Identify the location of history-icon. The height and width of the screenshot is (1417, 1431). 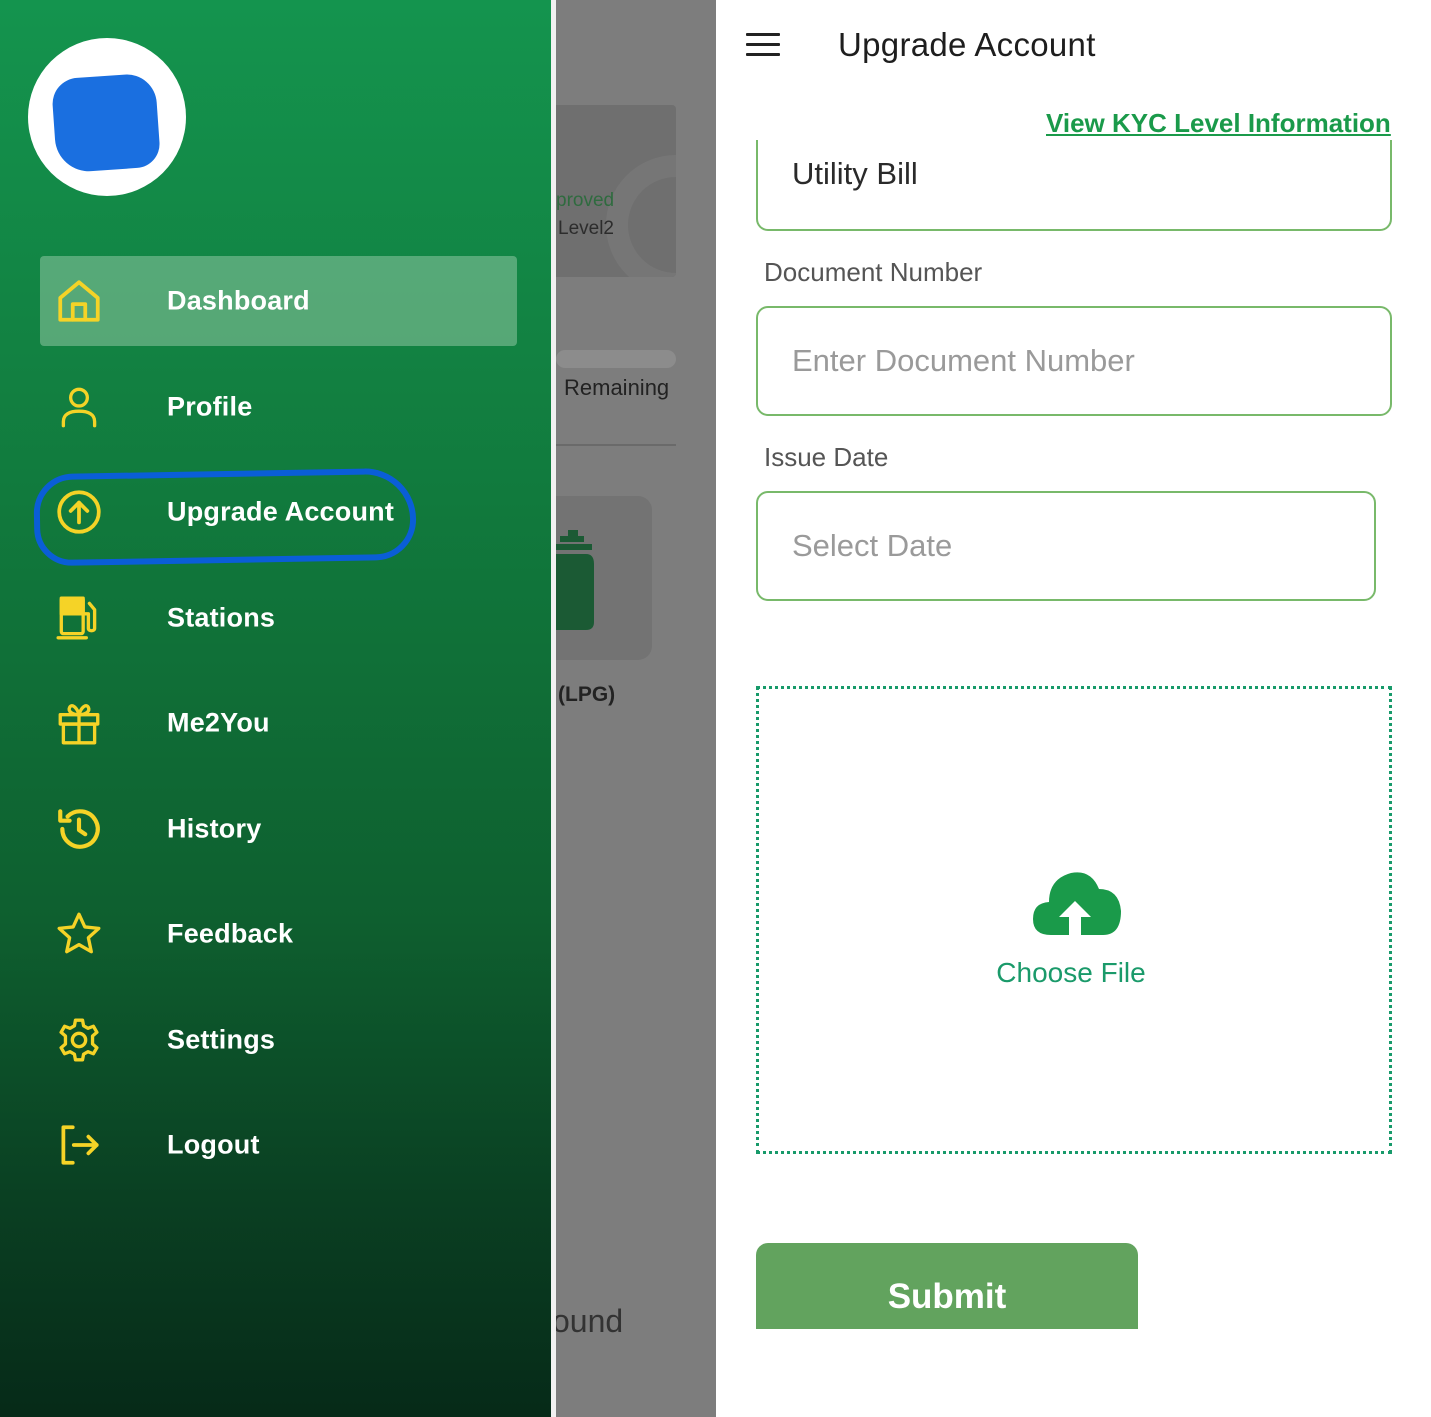
(79, 829).